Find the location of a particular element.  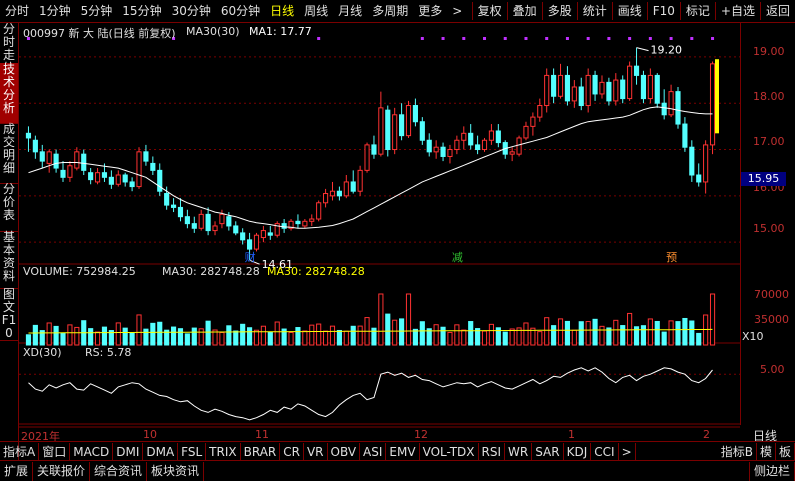

period-tab-8: 月线 is located at coordinates (350, 11).